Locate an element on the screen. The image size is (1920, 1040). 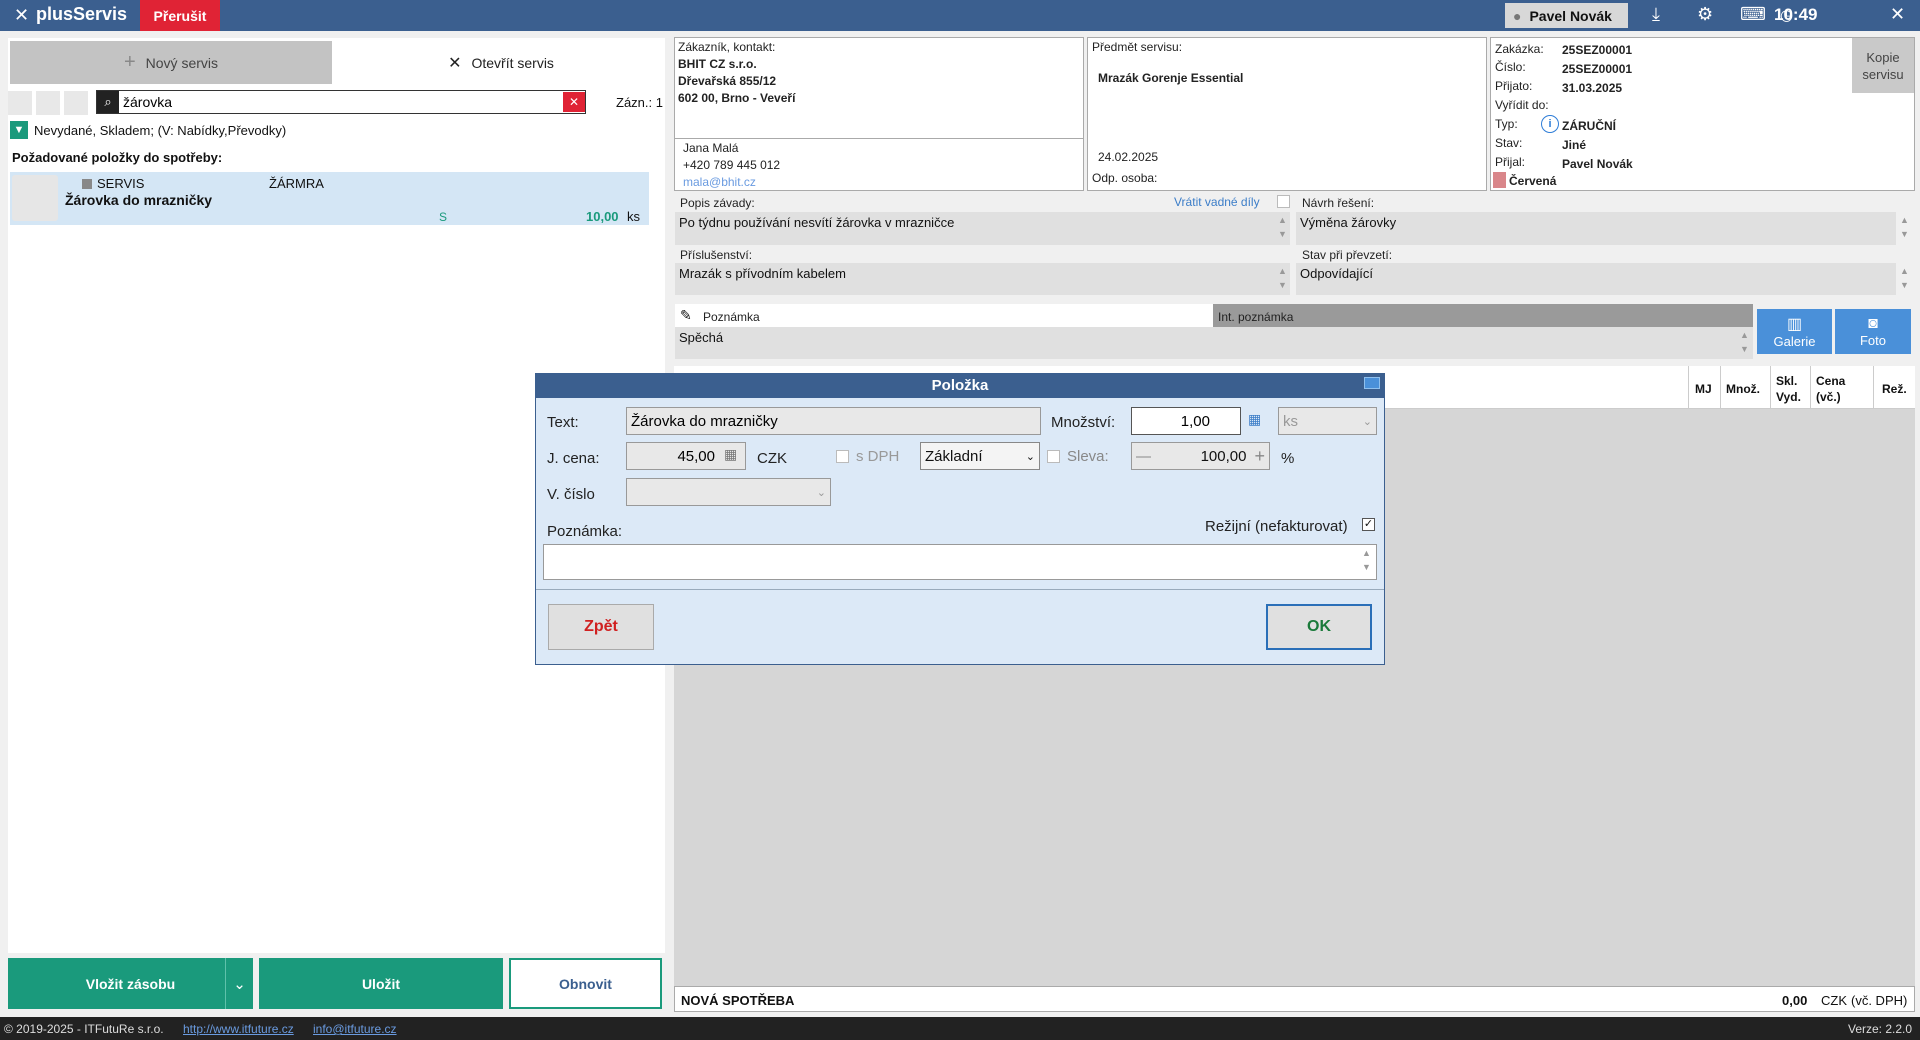
vat-label: s DPH is located at coordinates (878, 456).